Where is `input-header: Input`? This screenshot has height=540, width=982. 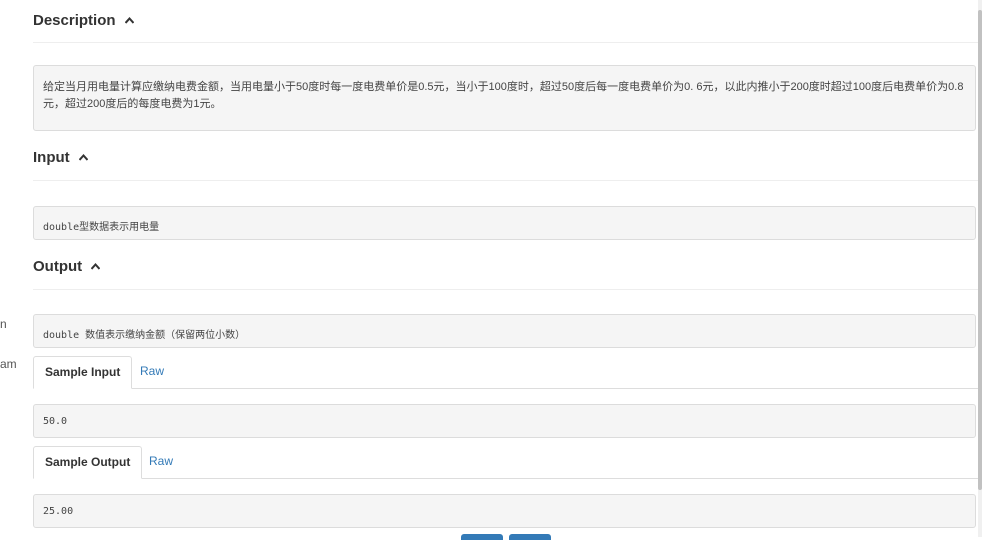 input-header: Input is located at coordinates (505, 160).